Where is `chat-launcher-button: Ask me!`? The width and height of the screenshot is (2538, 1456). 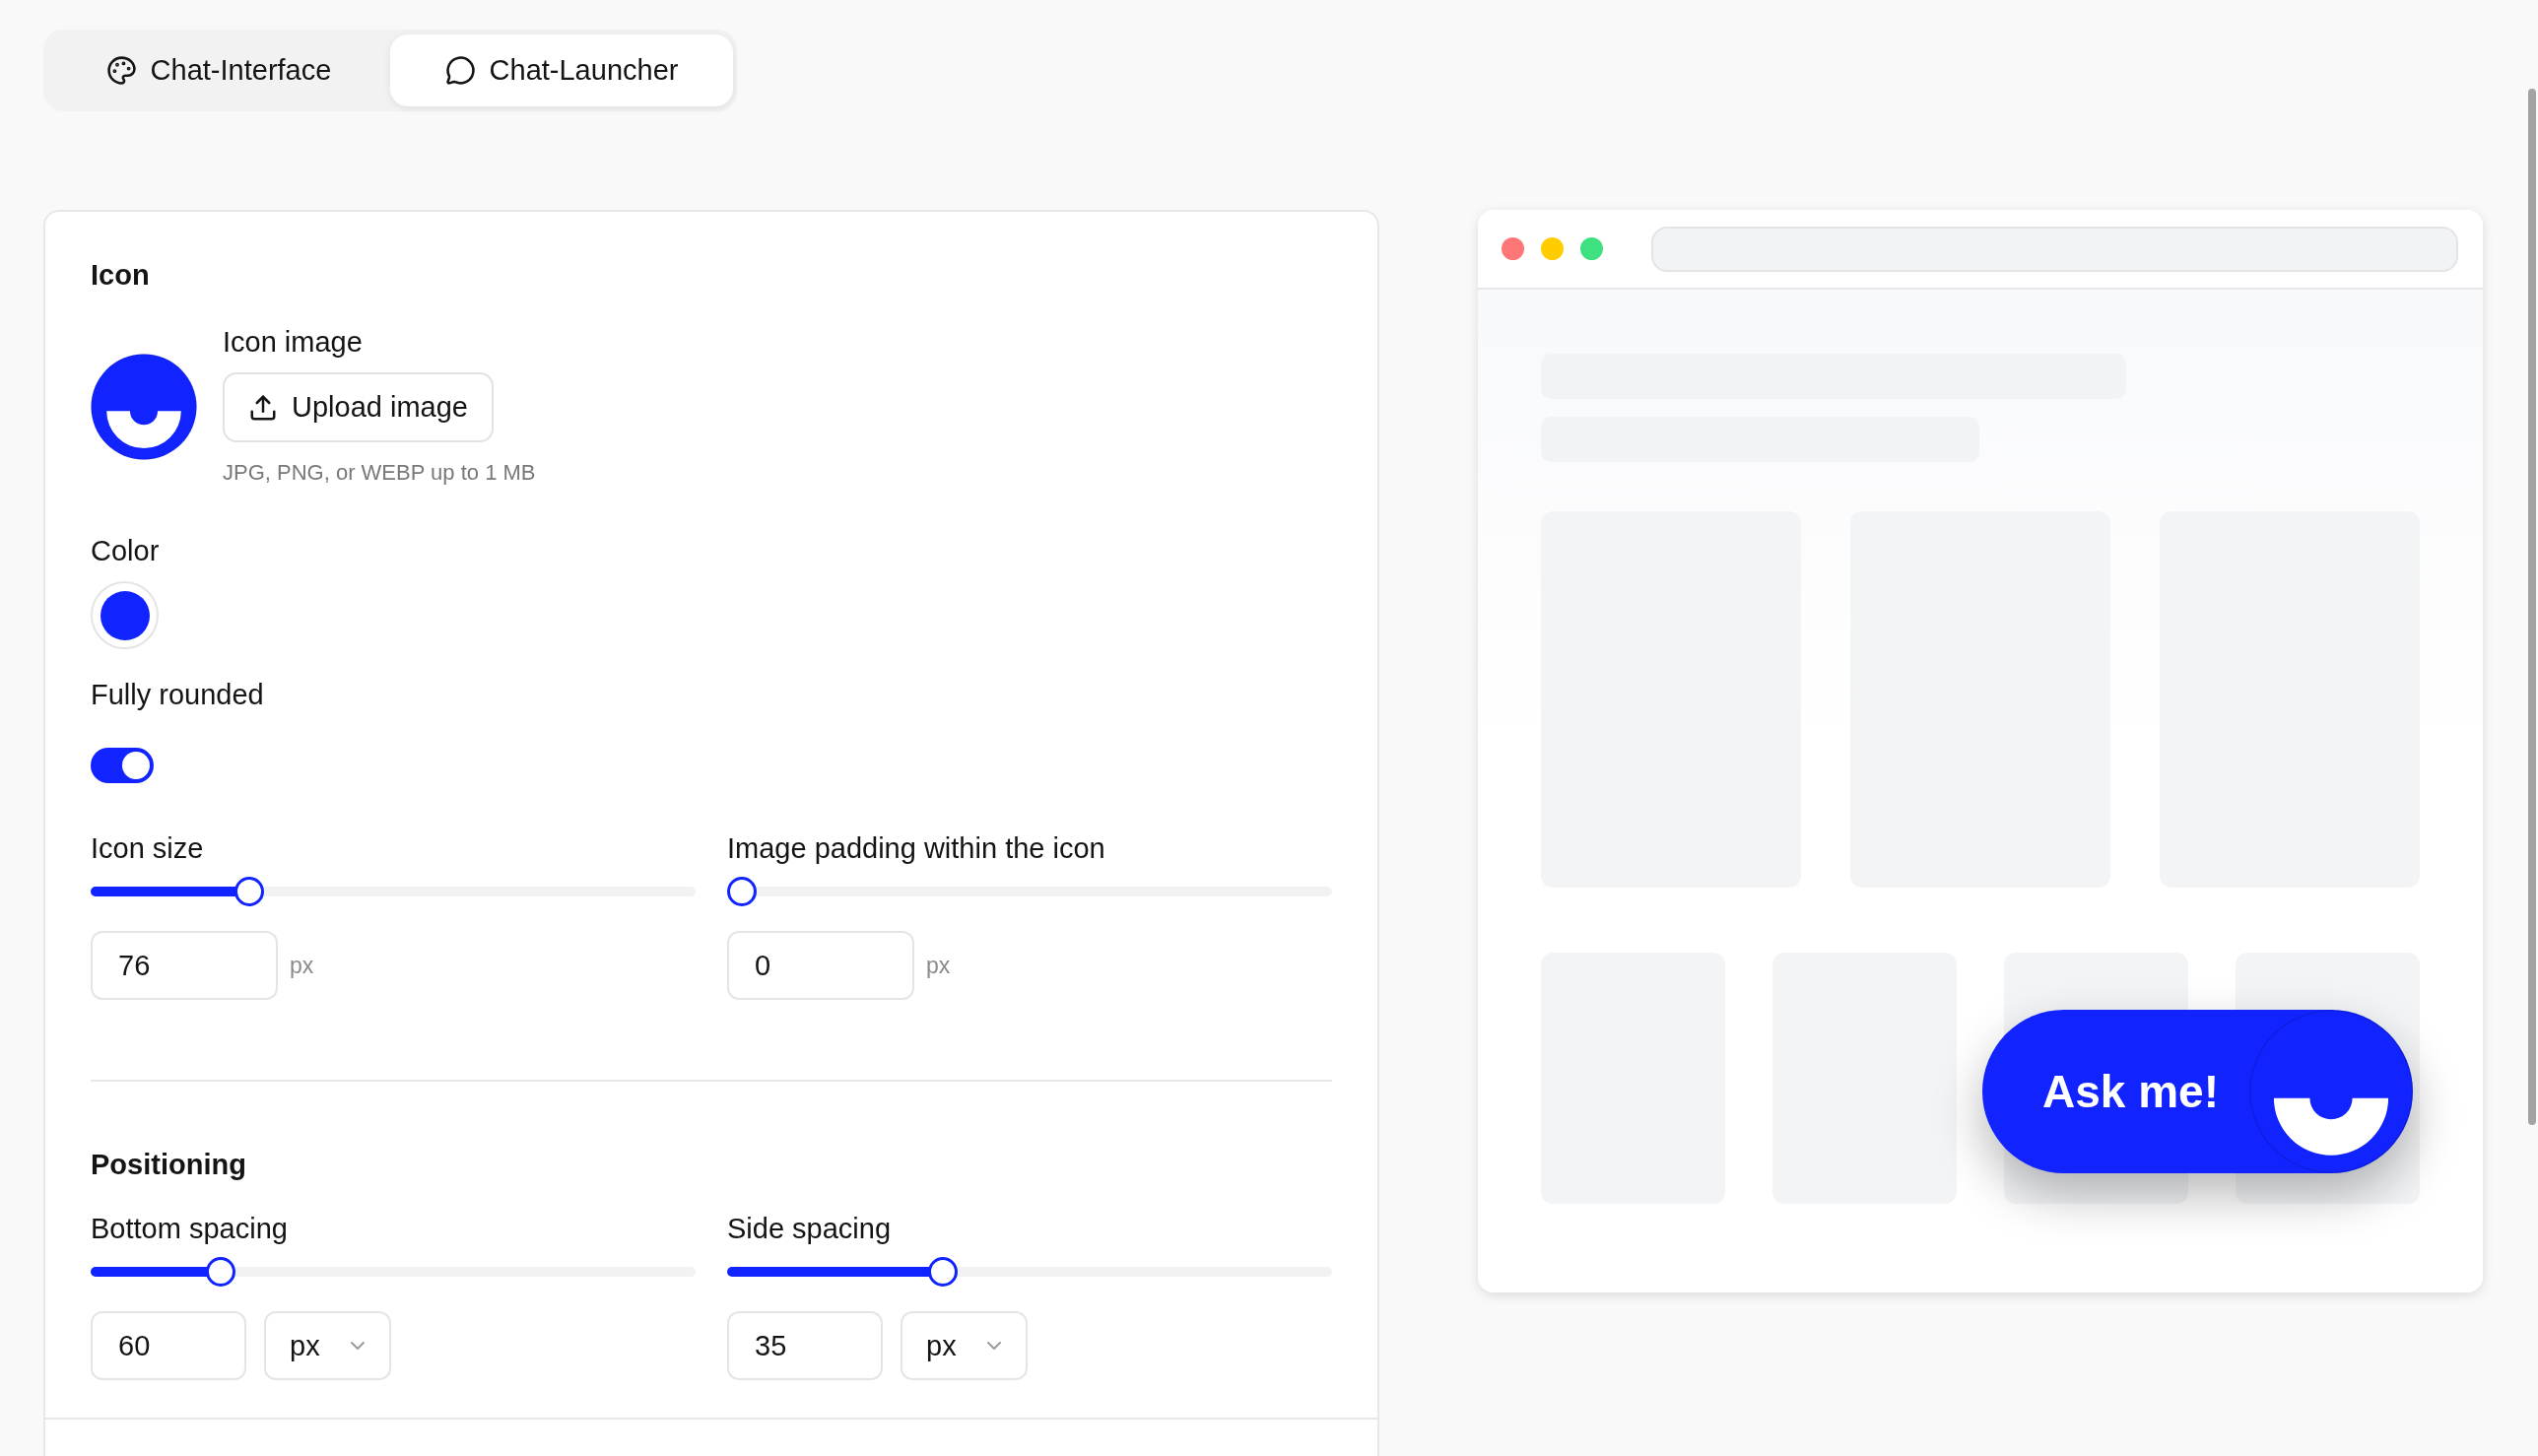
chat-launcher-button: Ask me! is located at coordinates (2197, 1091).